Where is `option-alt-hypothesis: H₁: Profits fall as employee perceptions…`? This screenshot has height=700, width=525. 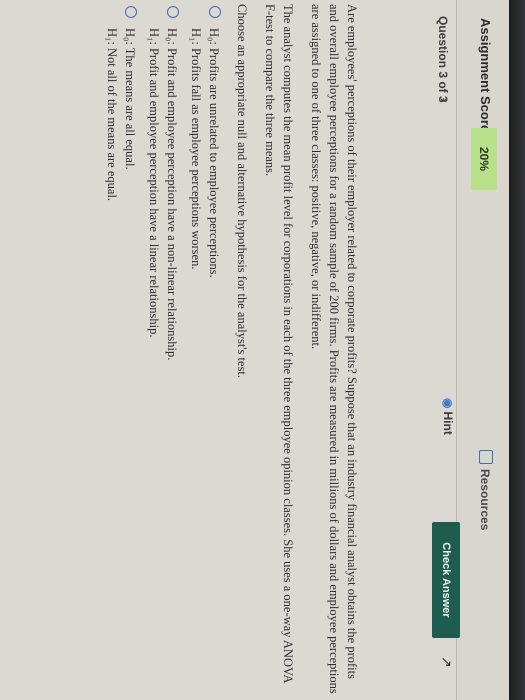 option-alt-hypothesis: H₁: Profits fall as employee perceptions… is located at coordinates (196, 149).